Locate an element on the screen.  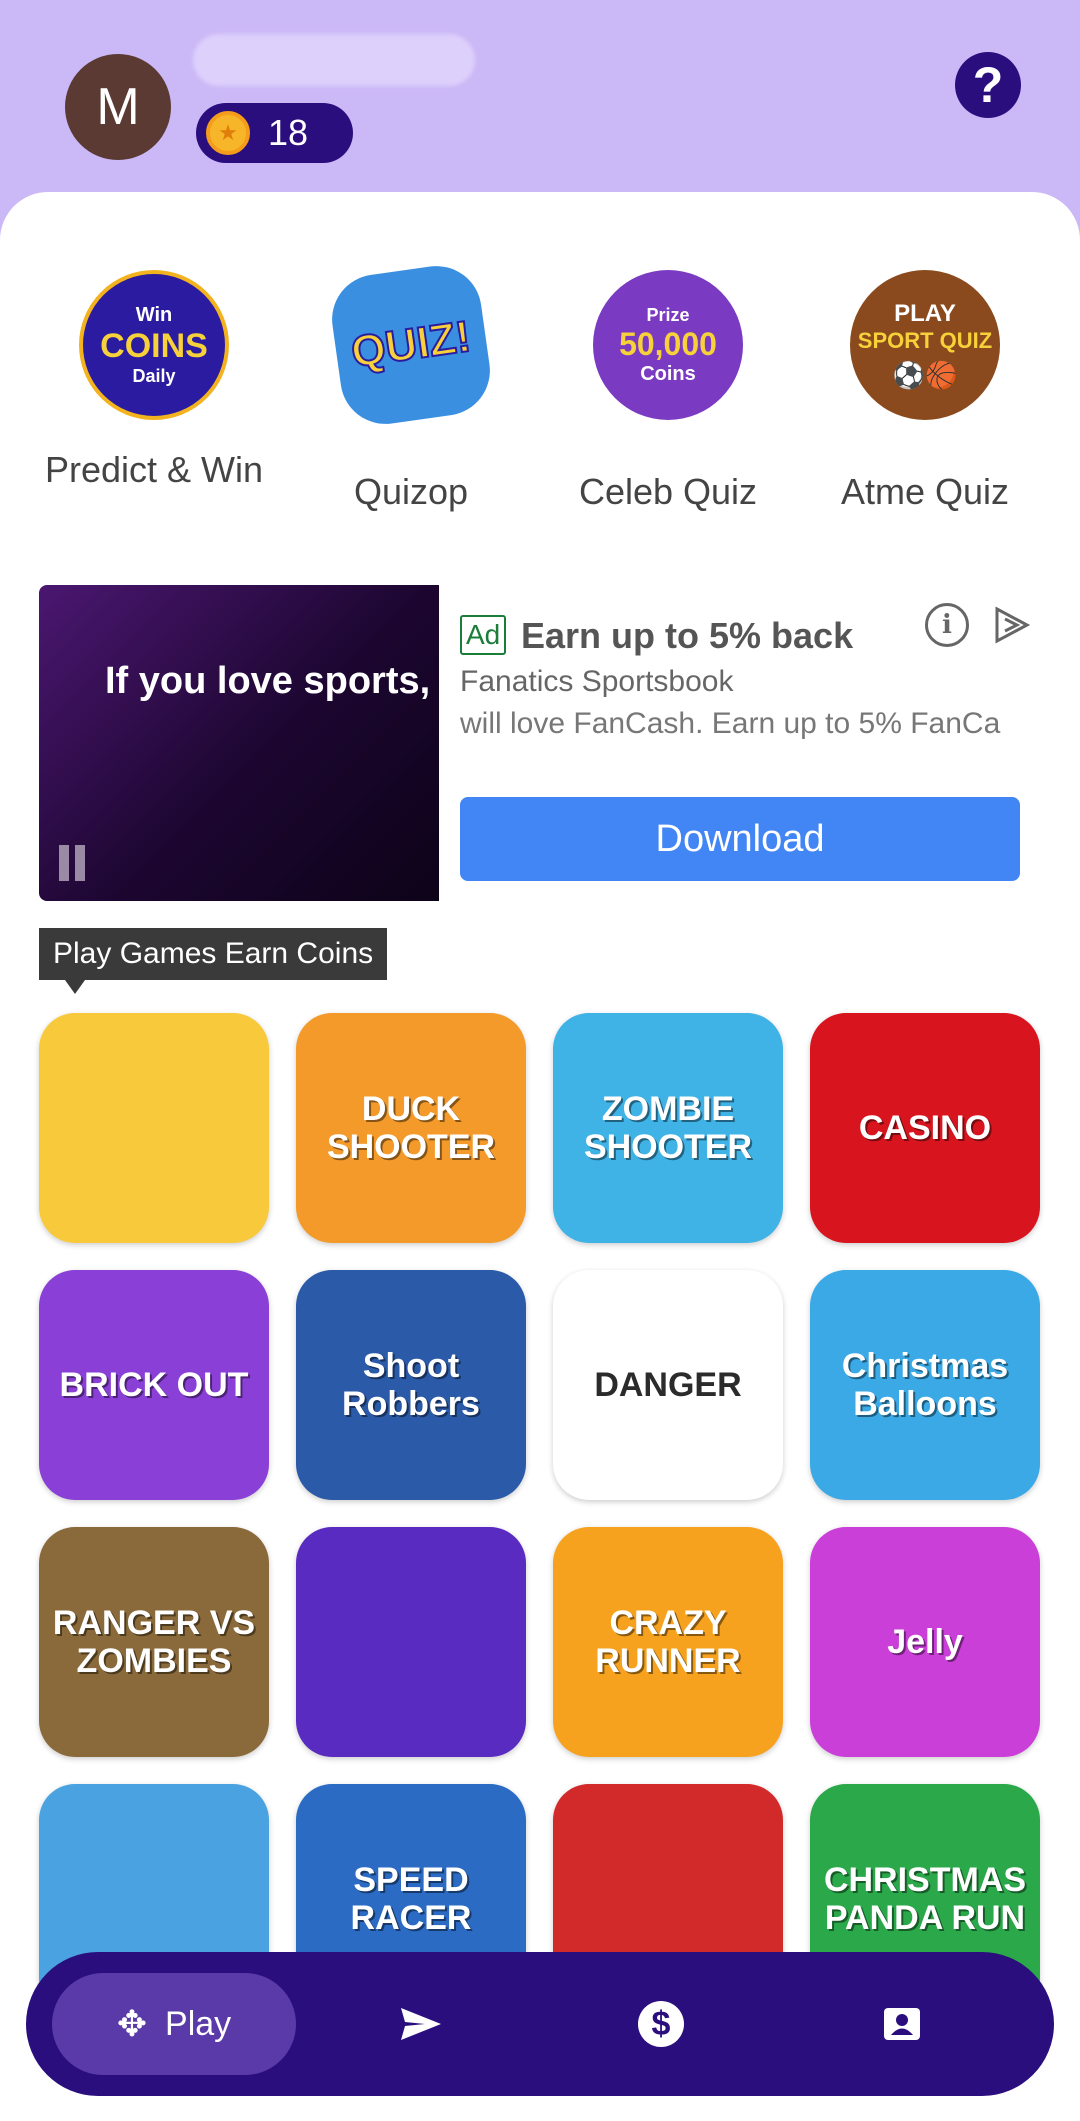
info-icon: i is located at coordinates (947, 625).